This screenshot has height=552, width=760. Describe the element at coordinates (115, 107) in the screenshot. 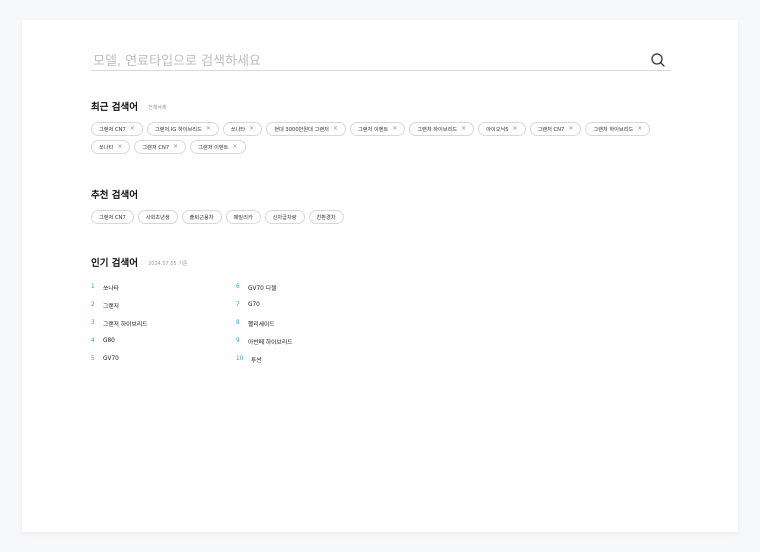

I see `recent-searches-title: 최근 검색어` at that location.